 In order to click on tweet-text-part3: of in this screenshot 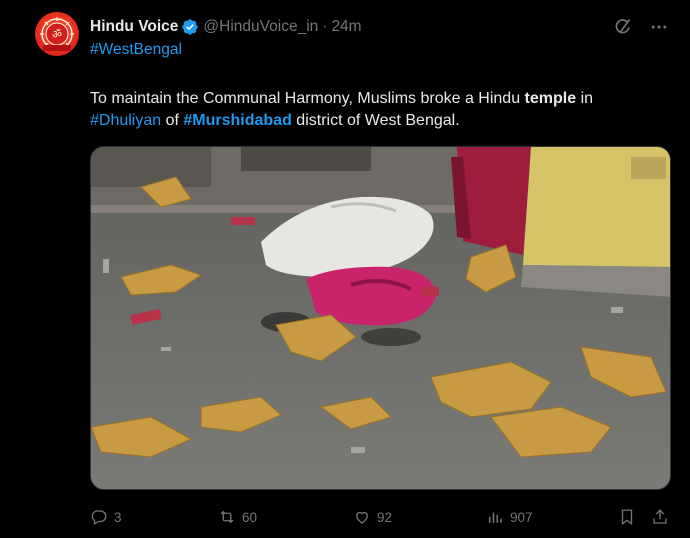, I will do `click(172, 120)`.